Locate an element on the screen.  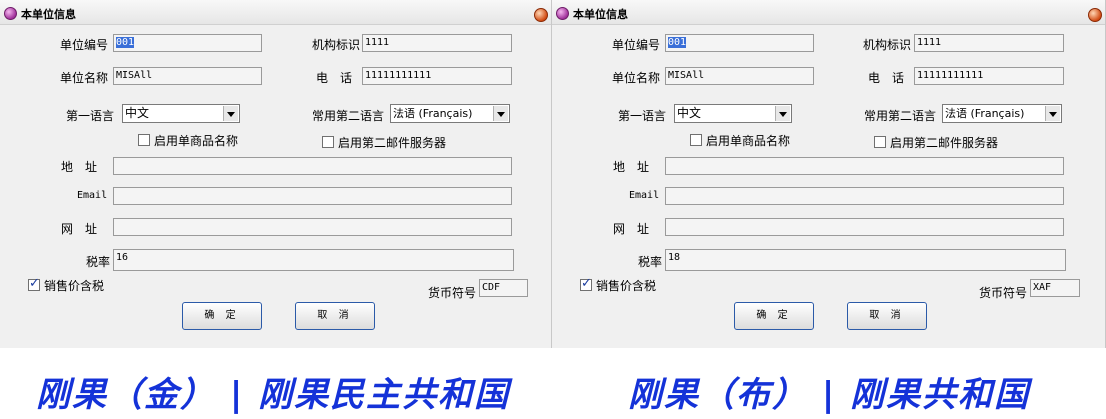
tax-rate-field: 18 is located at coordinates (865, 260).